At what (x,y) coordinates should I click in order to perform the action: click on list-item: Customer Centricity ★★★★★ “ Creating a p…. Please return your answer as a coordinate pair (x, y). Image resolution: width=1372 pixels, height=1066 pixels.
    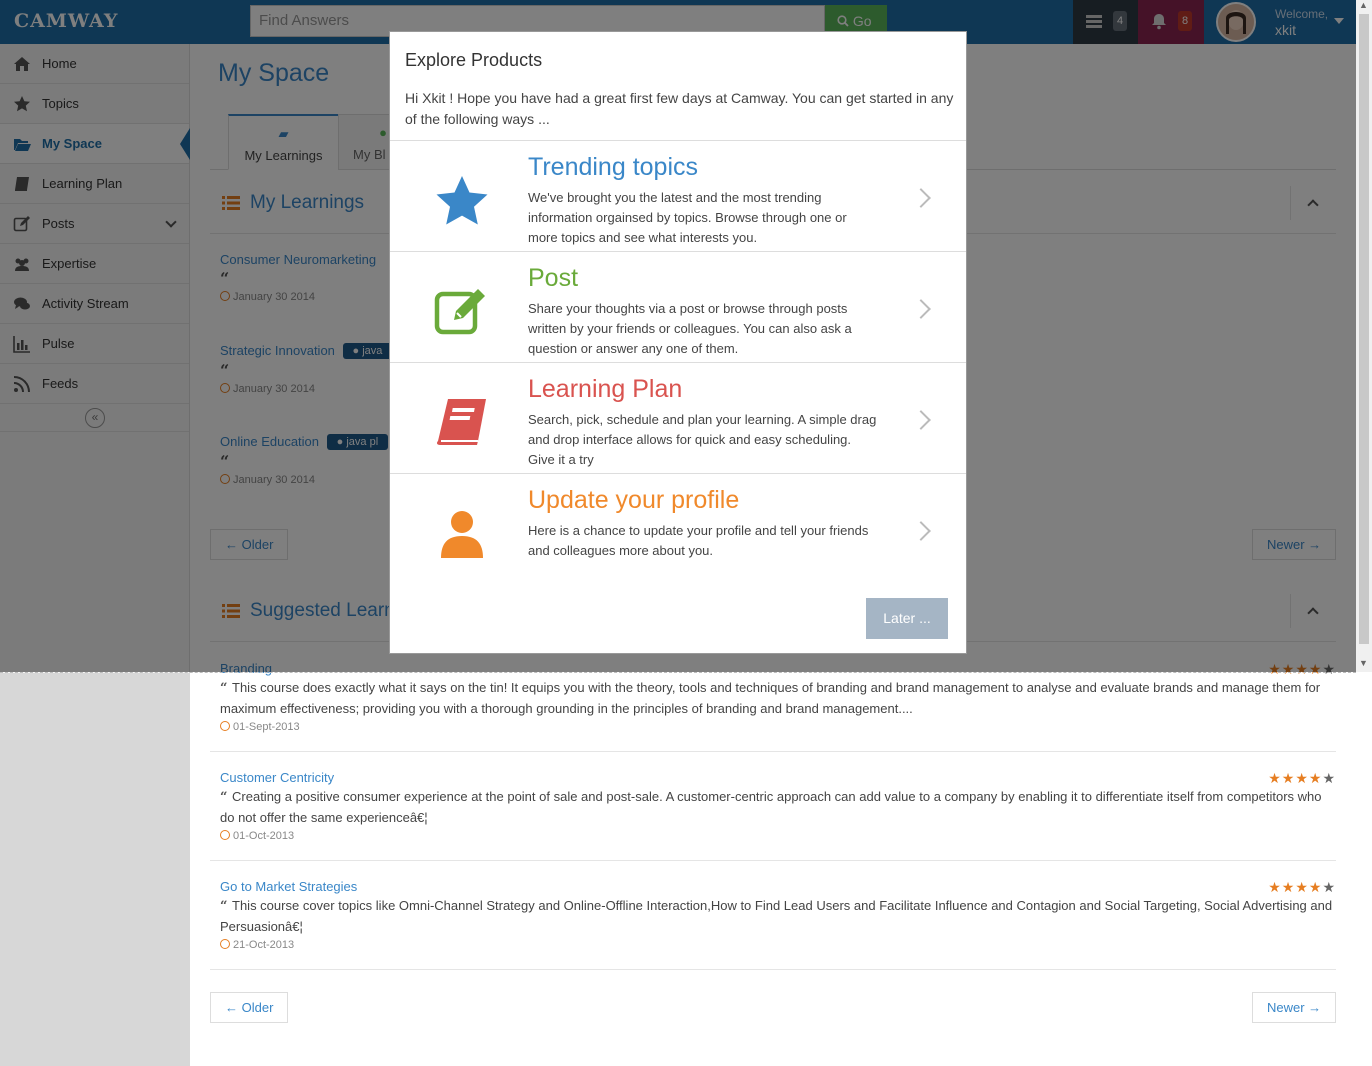
    Looking at the image, I should click on (778, 806).